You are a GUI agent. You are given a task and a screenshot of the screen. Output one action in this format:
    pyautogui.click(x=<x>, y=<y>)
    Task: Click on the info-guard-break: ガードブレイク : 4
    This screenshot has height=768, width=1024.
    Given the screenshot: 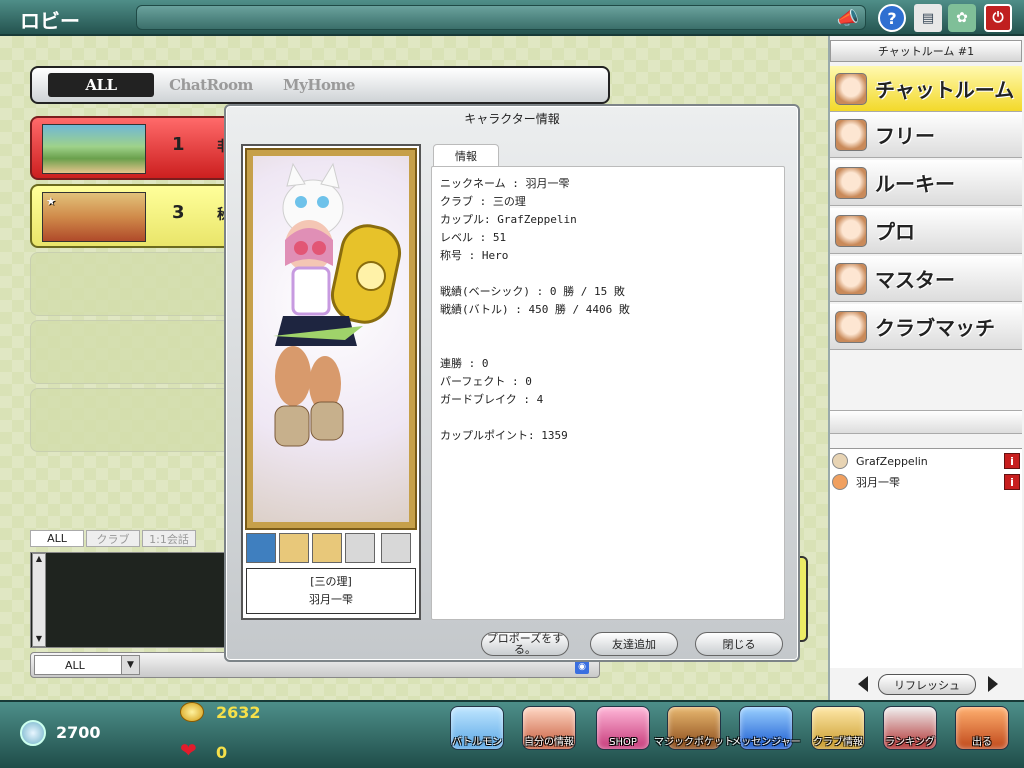 What is the action you would take?
    pyautogui.click(x=492, y=399)
    